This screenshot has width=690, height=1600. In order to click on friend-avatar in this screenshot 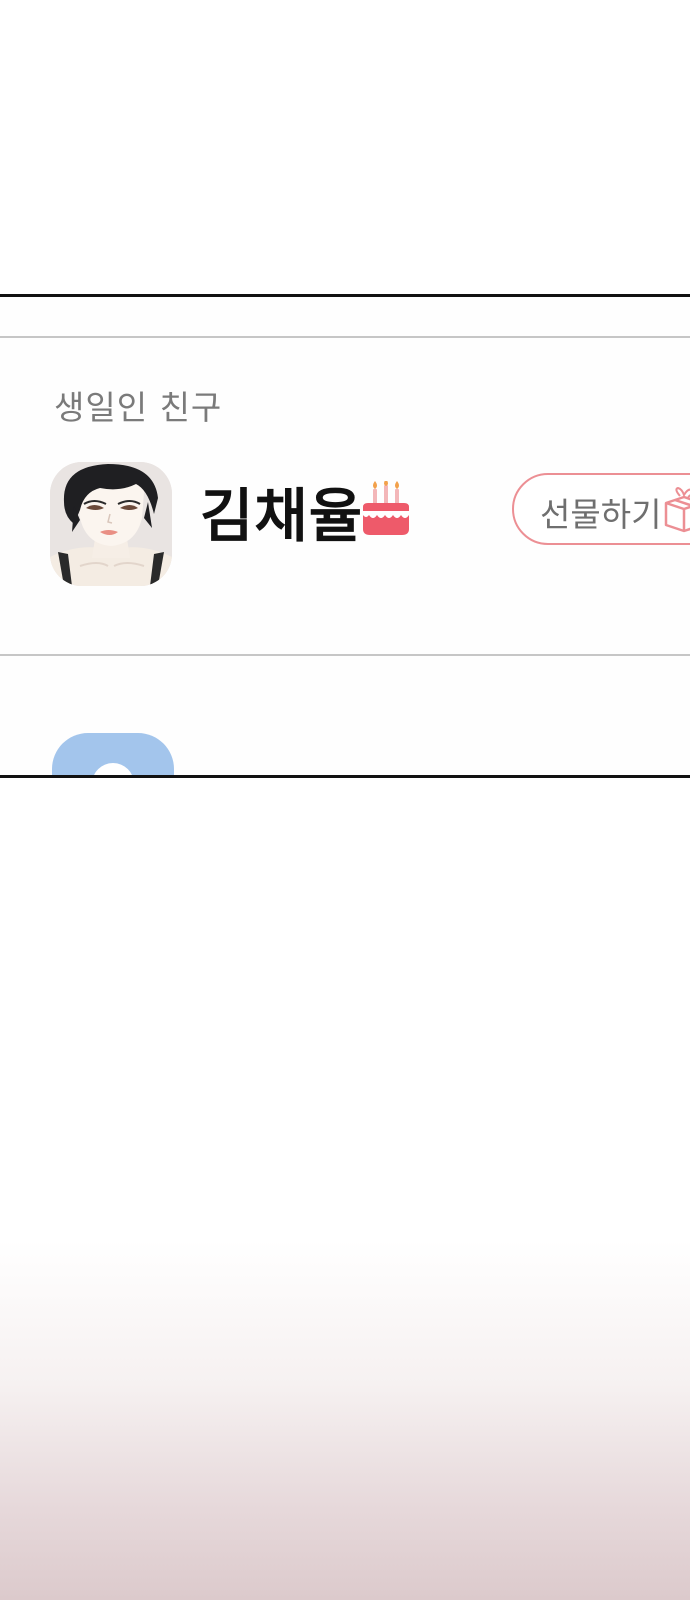, I will do `click(111, 524)`.